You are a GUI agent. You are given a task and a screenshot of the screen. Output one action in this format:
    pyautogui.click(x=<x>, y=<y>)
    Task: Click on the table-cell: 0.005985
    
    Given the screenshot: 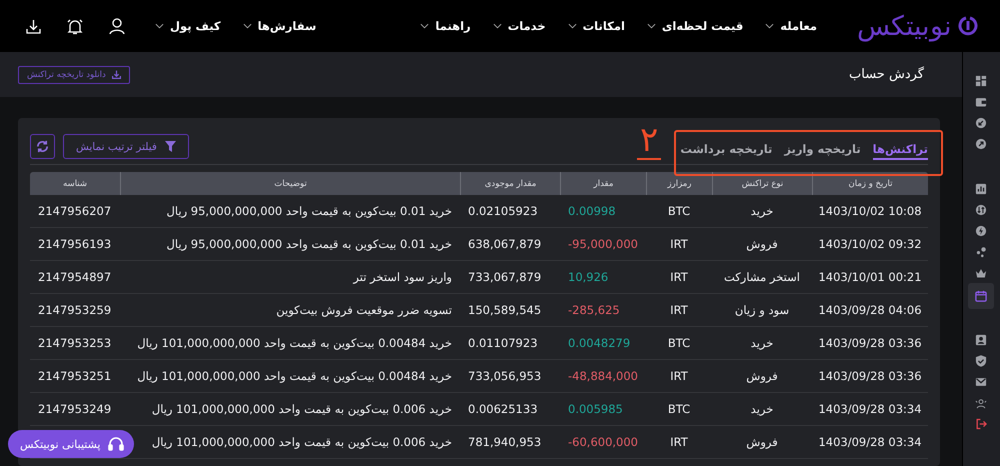 What is the action you would take?
    pyautogui.click(x=603, y=409)
    